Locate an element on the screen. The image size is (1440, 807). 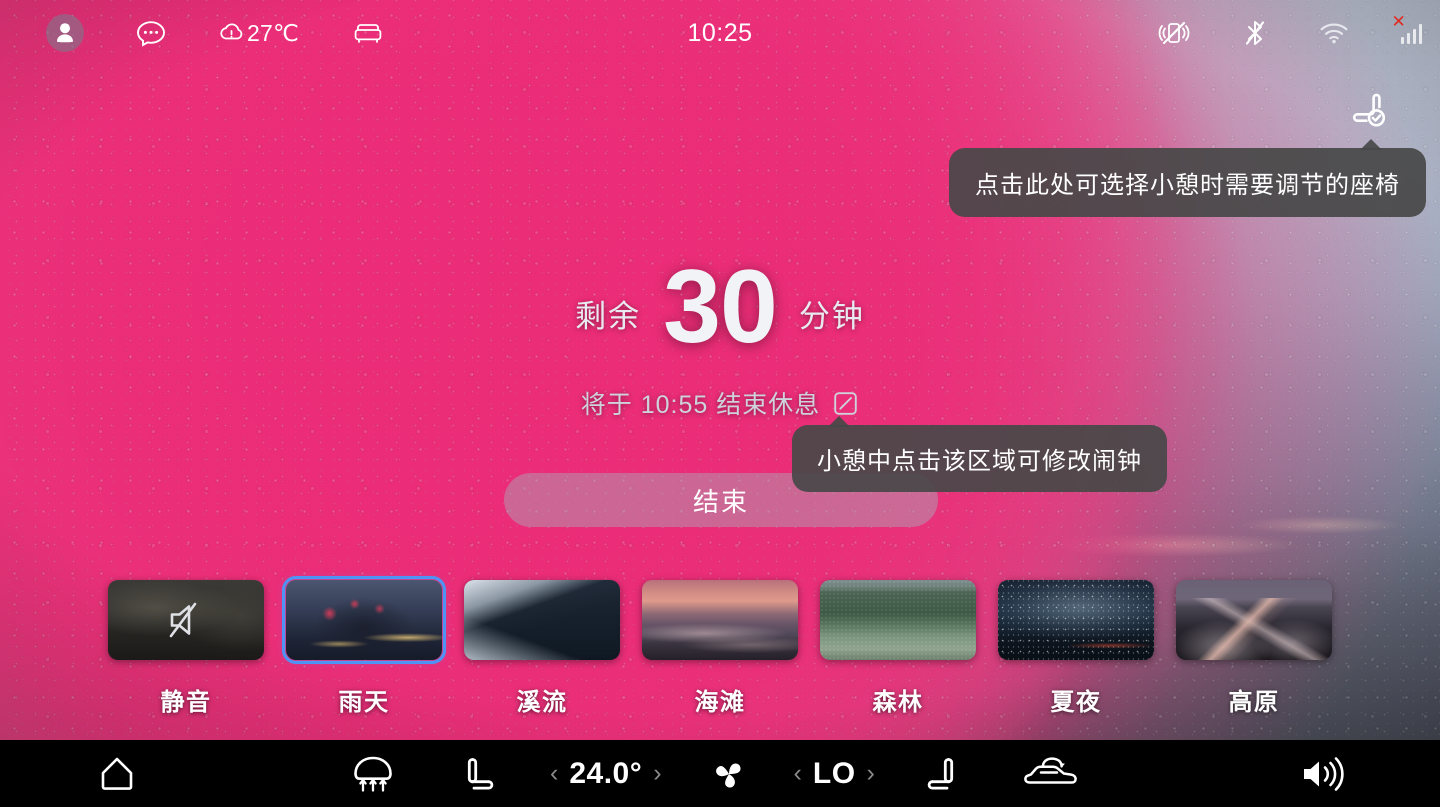
air-recirculation-icon is located at coordinates (1051, 774).